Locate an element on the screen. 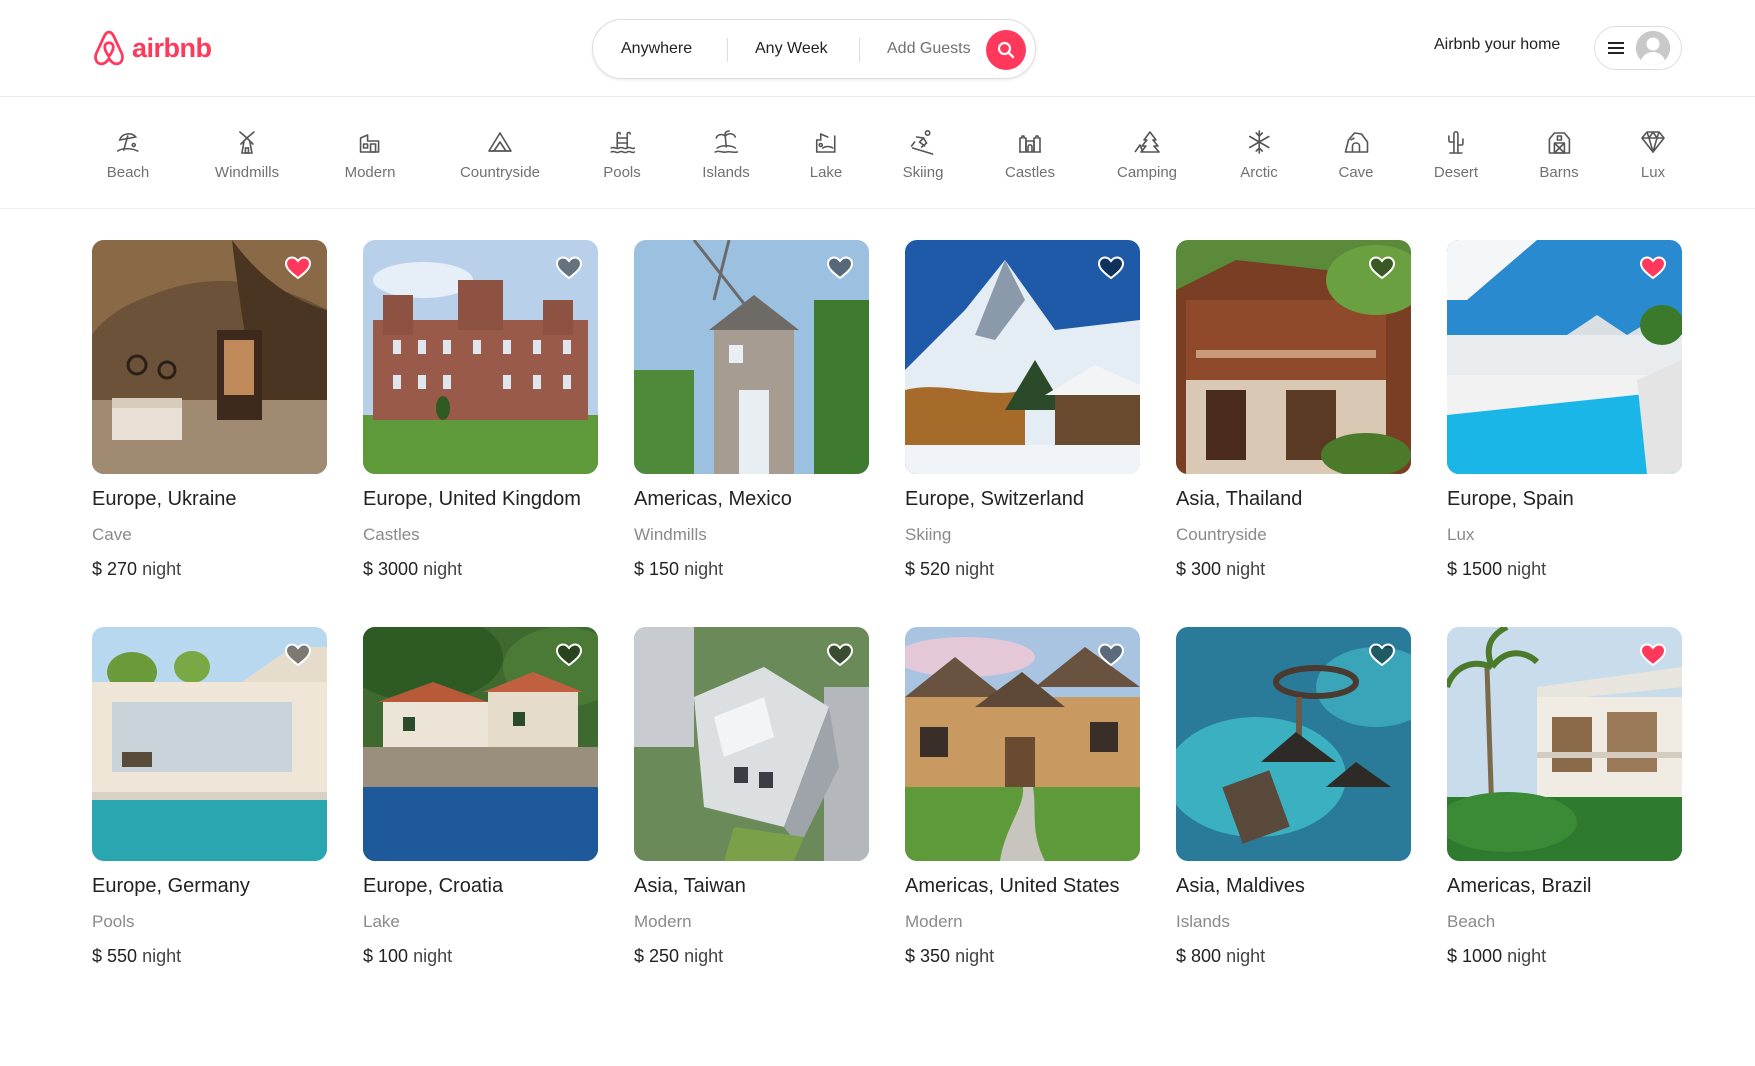 Image resolution: width=1755 pixels, height=1066 pixels. listing-location: Europe, Croatia is located at coordinates (433, 886).